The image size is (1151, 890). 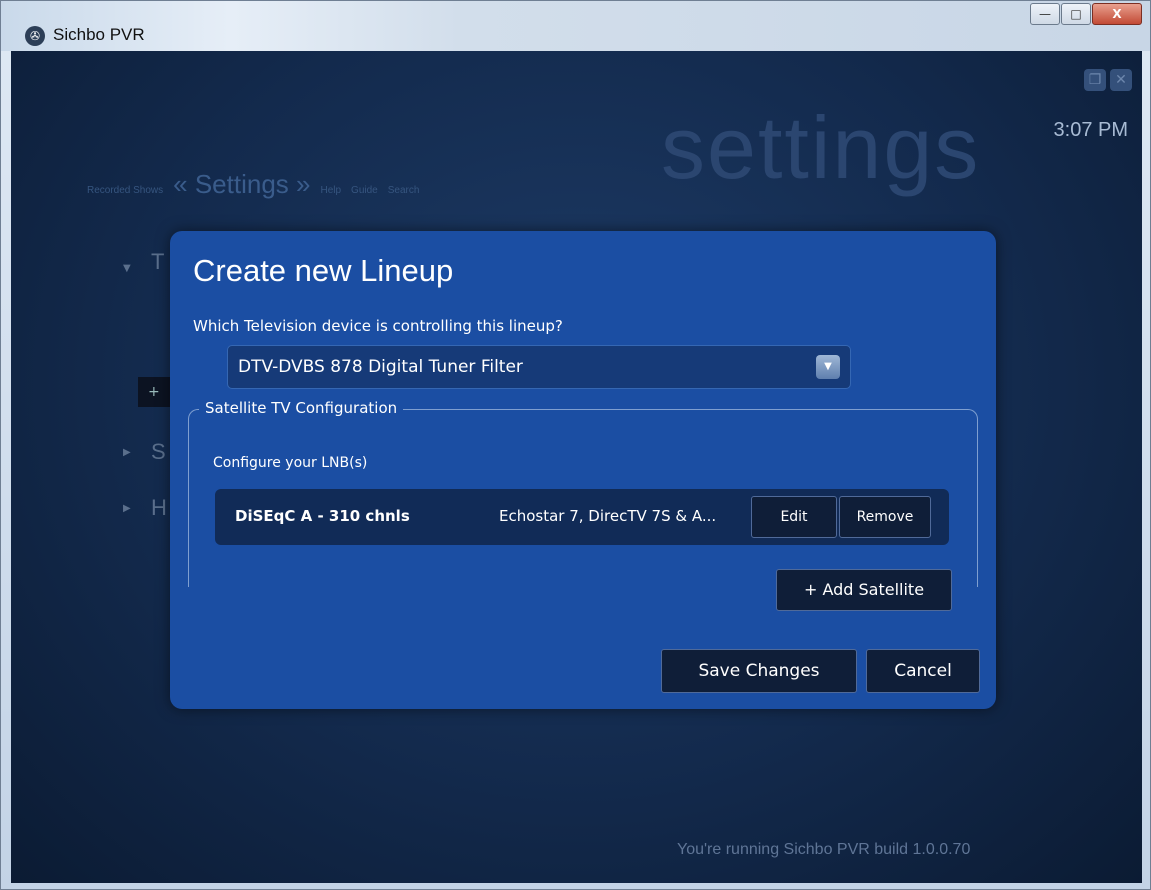 I want to click on device-select: DTV-DVBS 878 Digital Tuner Filter ▼, so click(x=539, y=367).